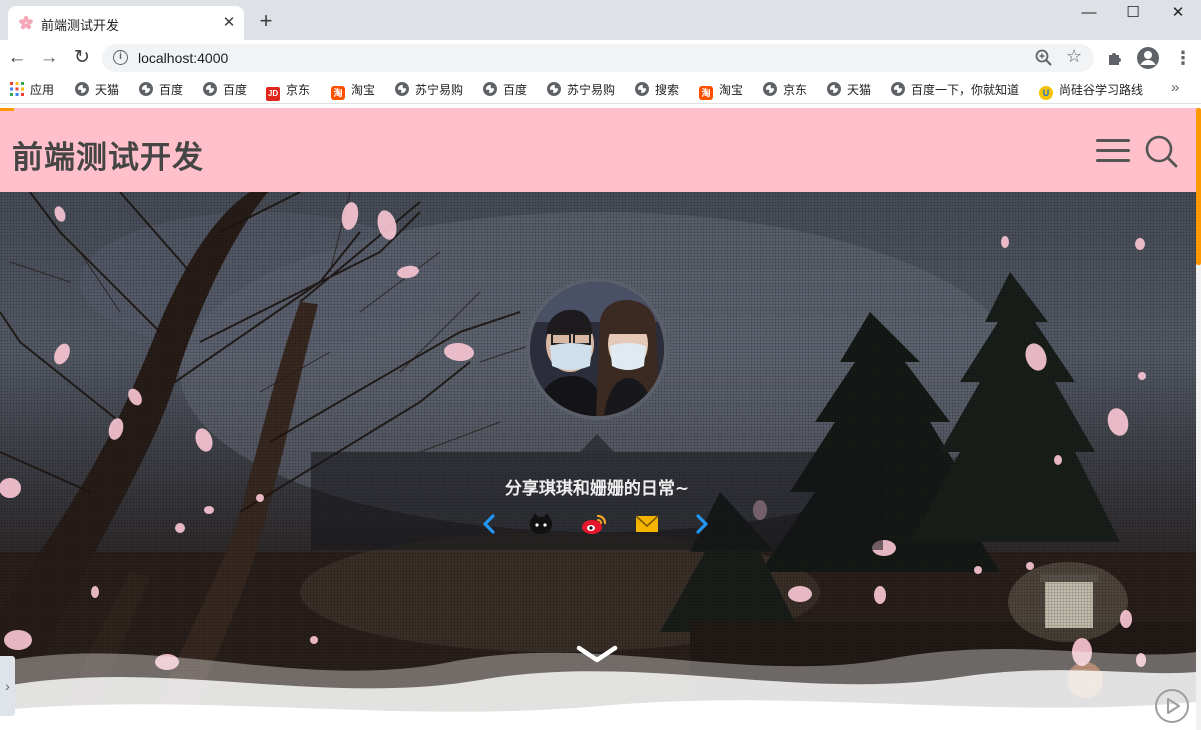 Image resolution: width=1201 pixels, height=730 pixels. I want to click on zoom-icon, so click(1044, 58).